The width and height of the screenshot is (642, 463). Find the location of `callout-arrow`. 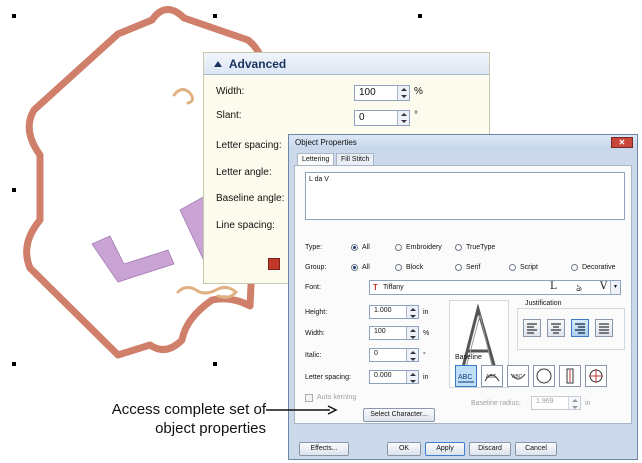

callout-arrow is located at coordinates (302, 410).